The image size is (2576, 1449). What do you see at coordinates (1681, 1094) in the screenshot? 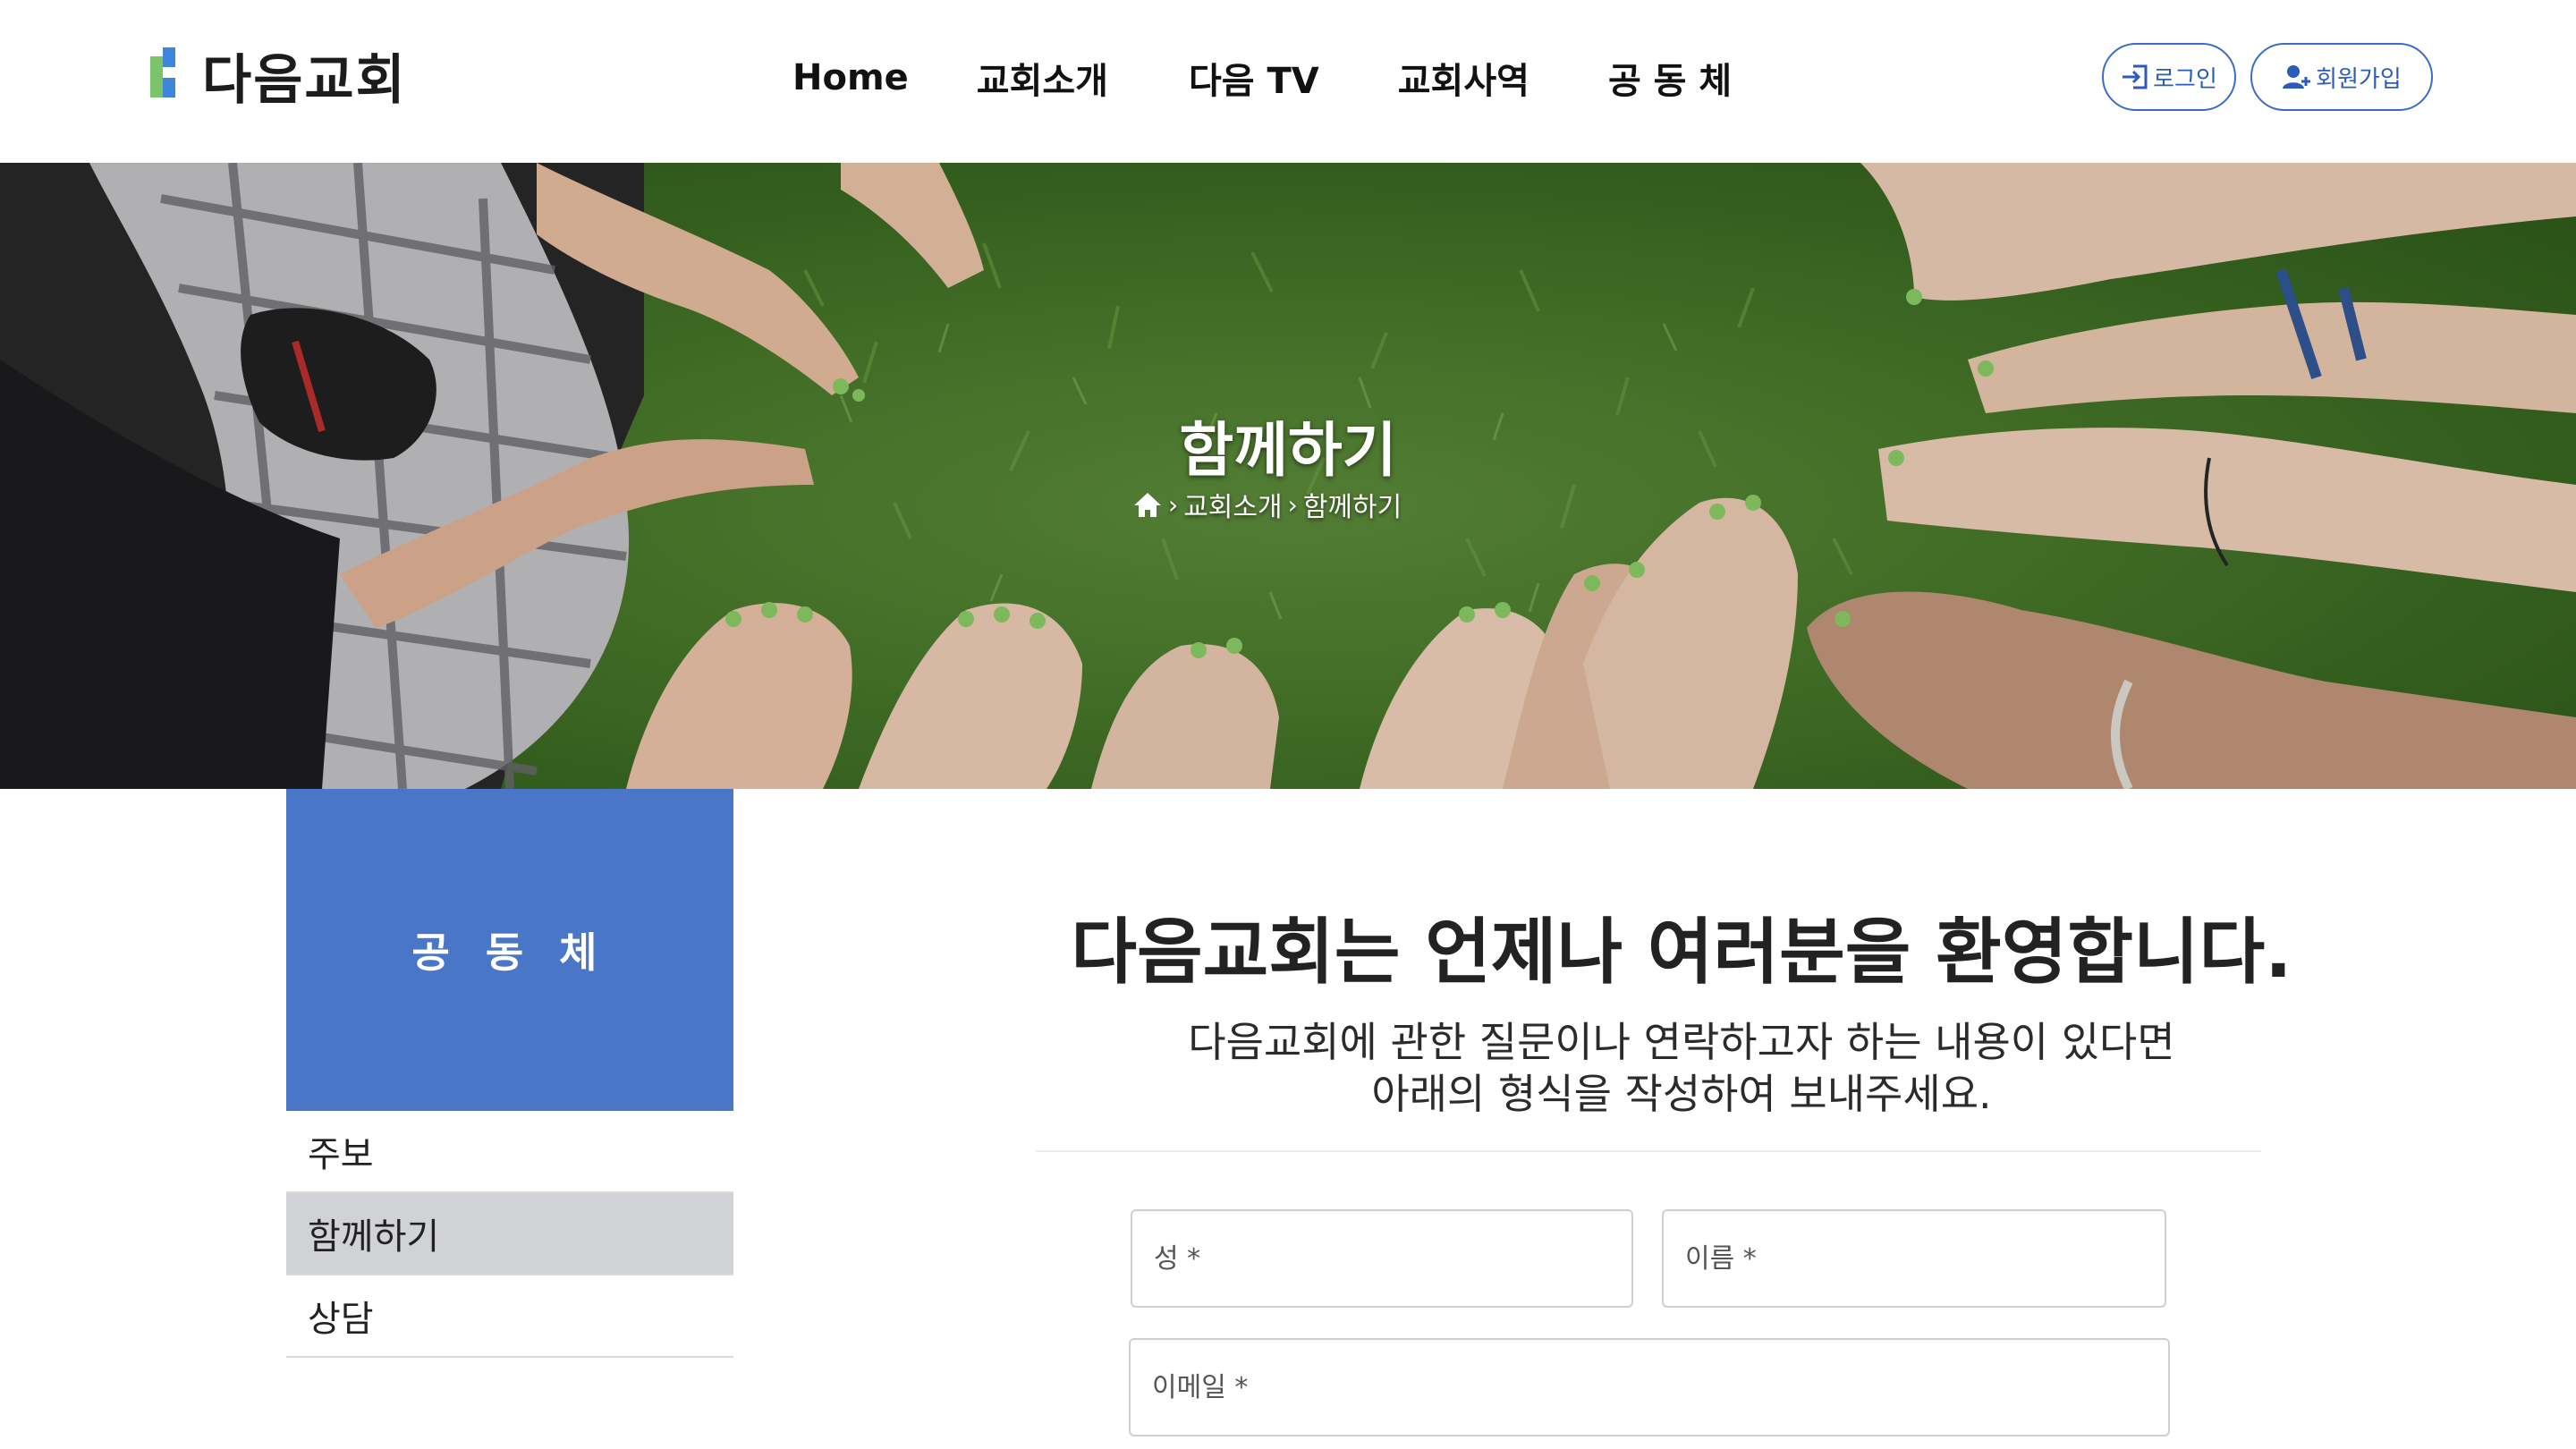
I see `page-subtitle-line-2: 아래의 형식을 작성하여 보내주세요.` at bounding box center [1681, 1094].